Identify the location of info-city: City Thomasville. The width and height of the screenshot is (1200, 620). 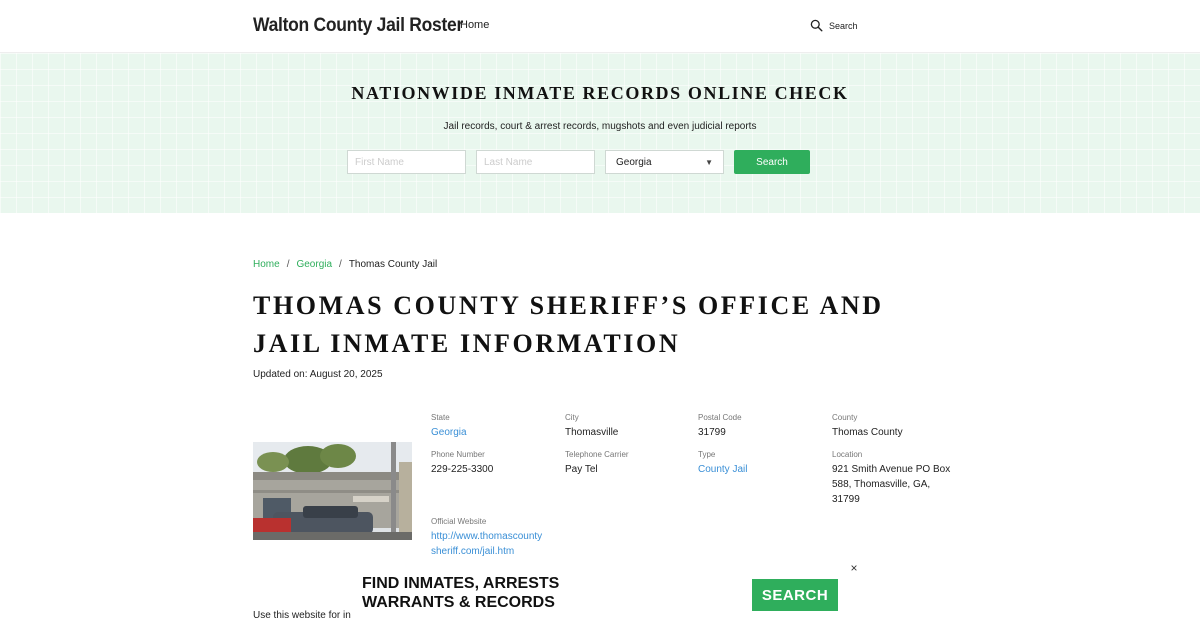
(627, 426).